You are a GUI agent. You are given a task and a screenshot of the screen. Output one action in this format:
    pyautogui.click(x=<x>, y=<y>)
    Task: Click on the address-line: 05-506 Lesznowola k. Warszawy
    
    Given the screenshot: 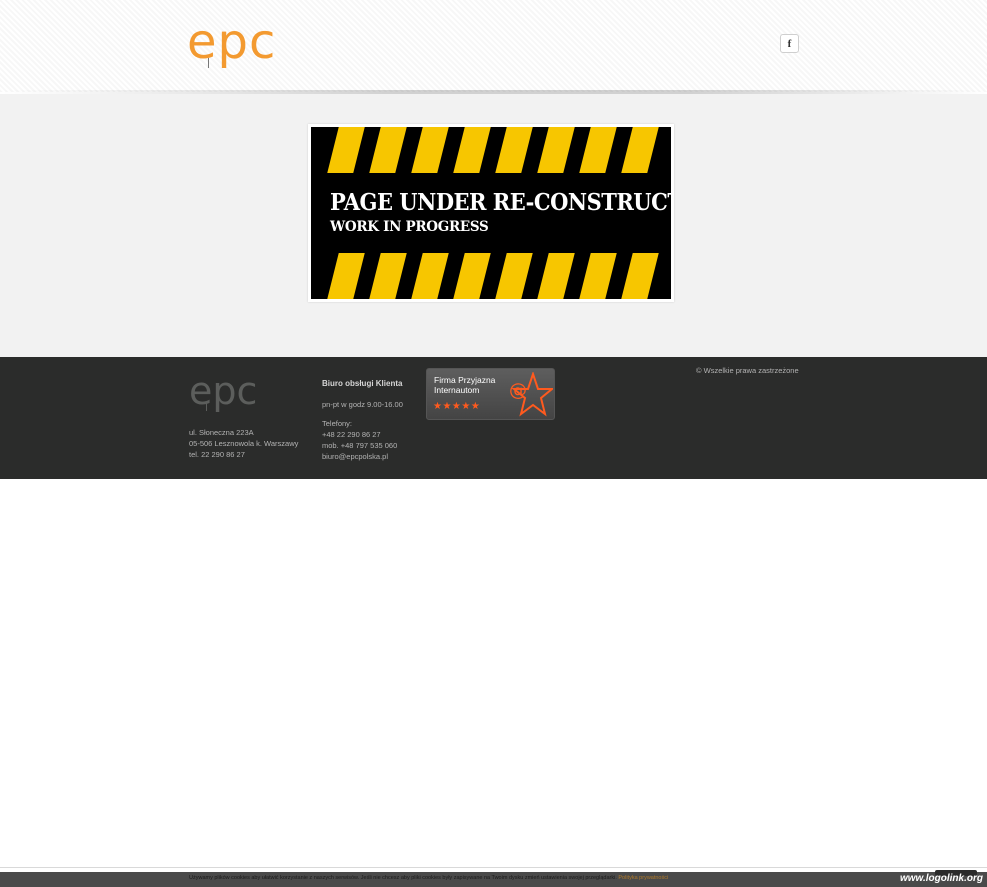 What is the action you would take?
    pyautogui.click(x=244, y=443)
    